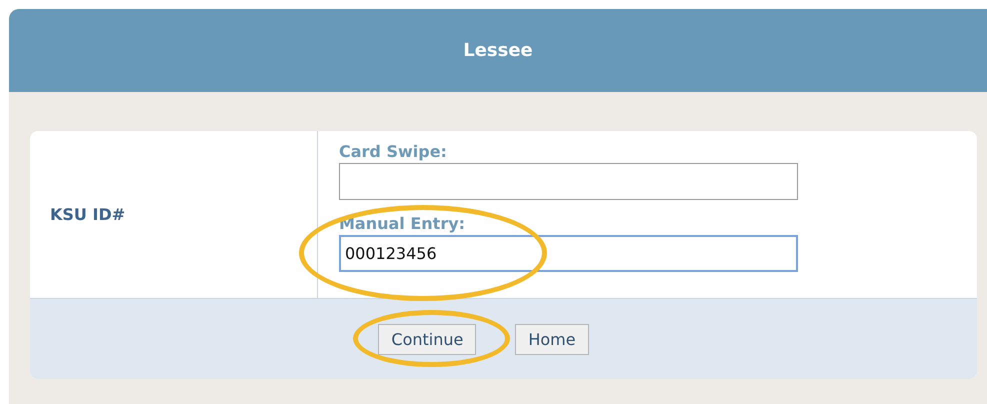 The width and height of the screenshot is (987, 404). What do you see at coordinates (427, 339) in the screenshot?
I see `button: Continue` at bounding box center [427, 339].